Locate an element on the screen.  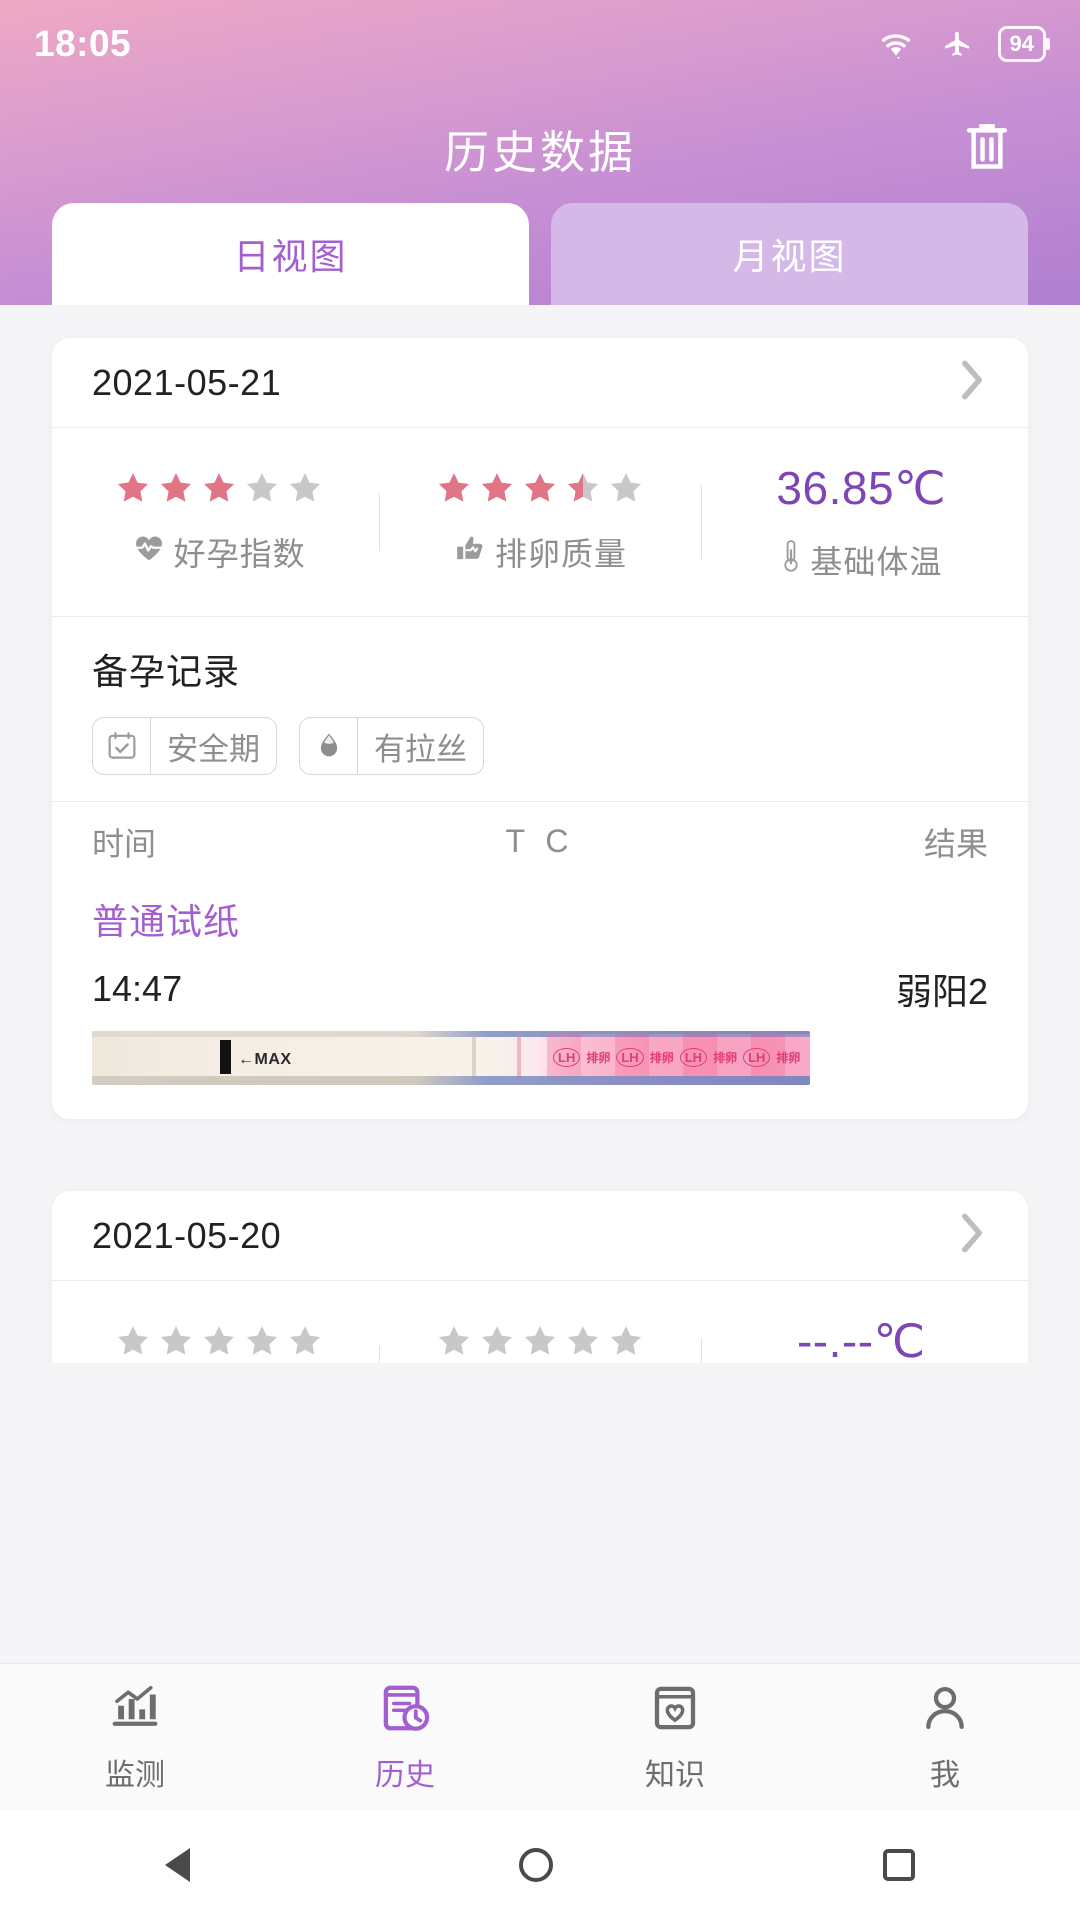
delete-all-button is located at coordinates (987, 148).